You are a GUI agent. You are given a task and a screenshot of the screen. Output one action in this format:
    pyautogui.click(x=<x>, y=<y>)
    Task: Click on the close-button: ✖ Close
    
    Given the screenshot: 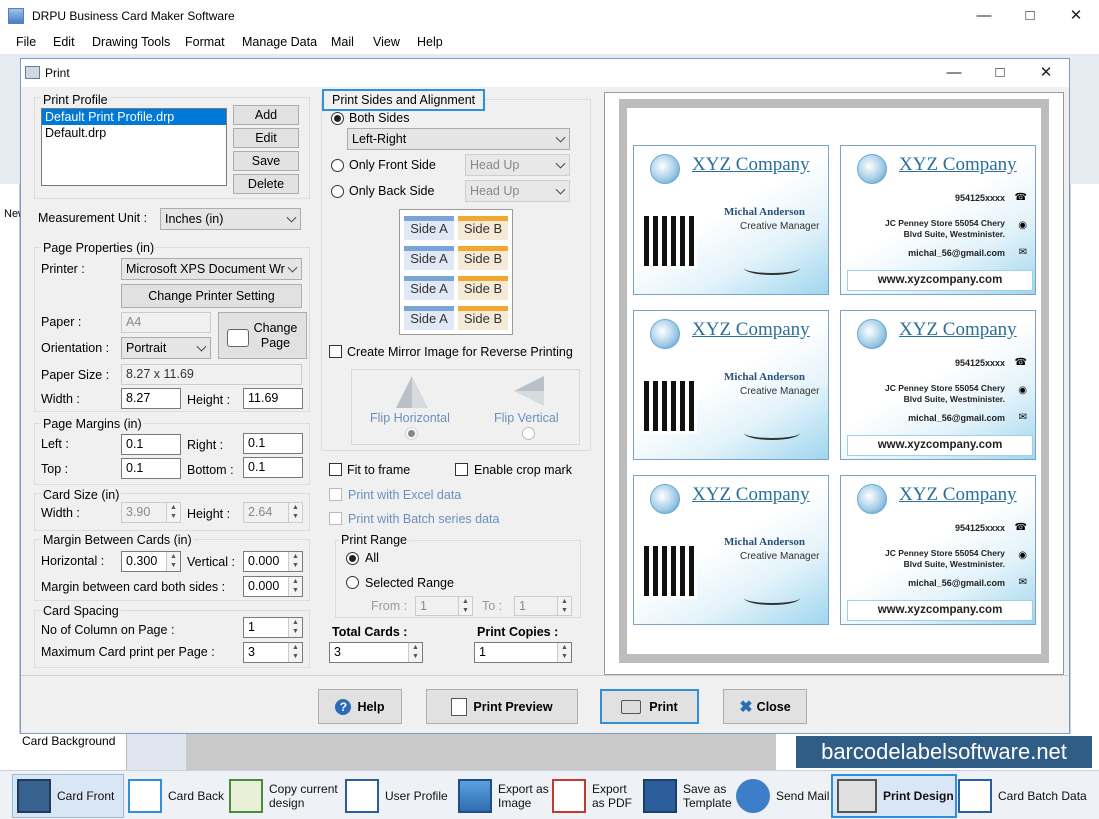 What is the action you would take?
    pyautogui.click(x=765, y=706)
    